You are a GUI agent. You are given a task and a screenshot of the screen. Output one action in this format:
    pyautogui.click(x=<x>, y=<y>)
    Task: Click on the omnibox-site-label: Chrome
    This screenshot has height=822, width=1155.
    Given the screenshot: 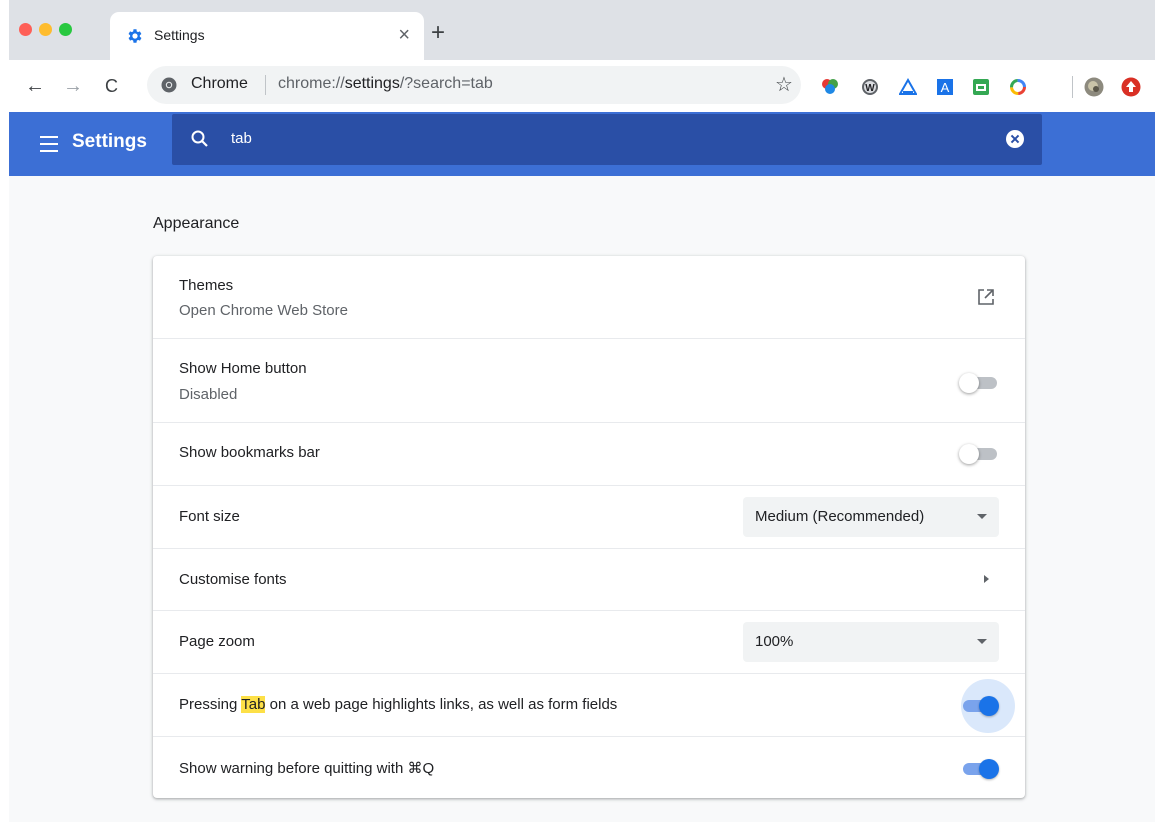 What is the action you would take?
    pyautogui.click(x=219, y=83)
    